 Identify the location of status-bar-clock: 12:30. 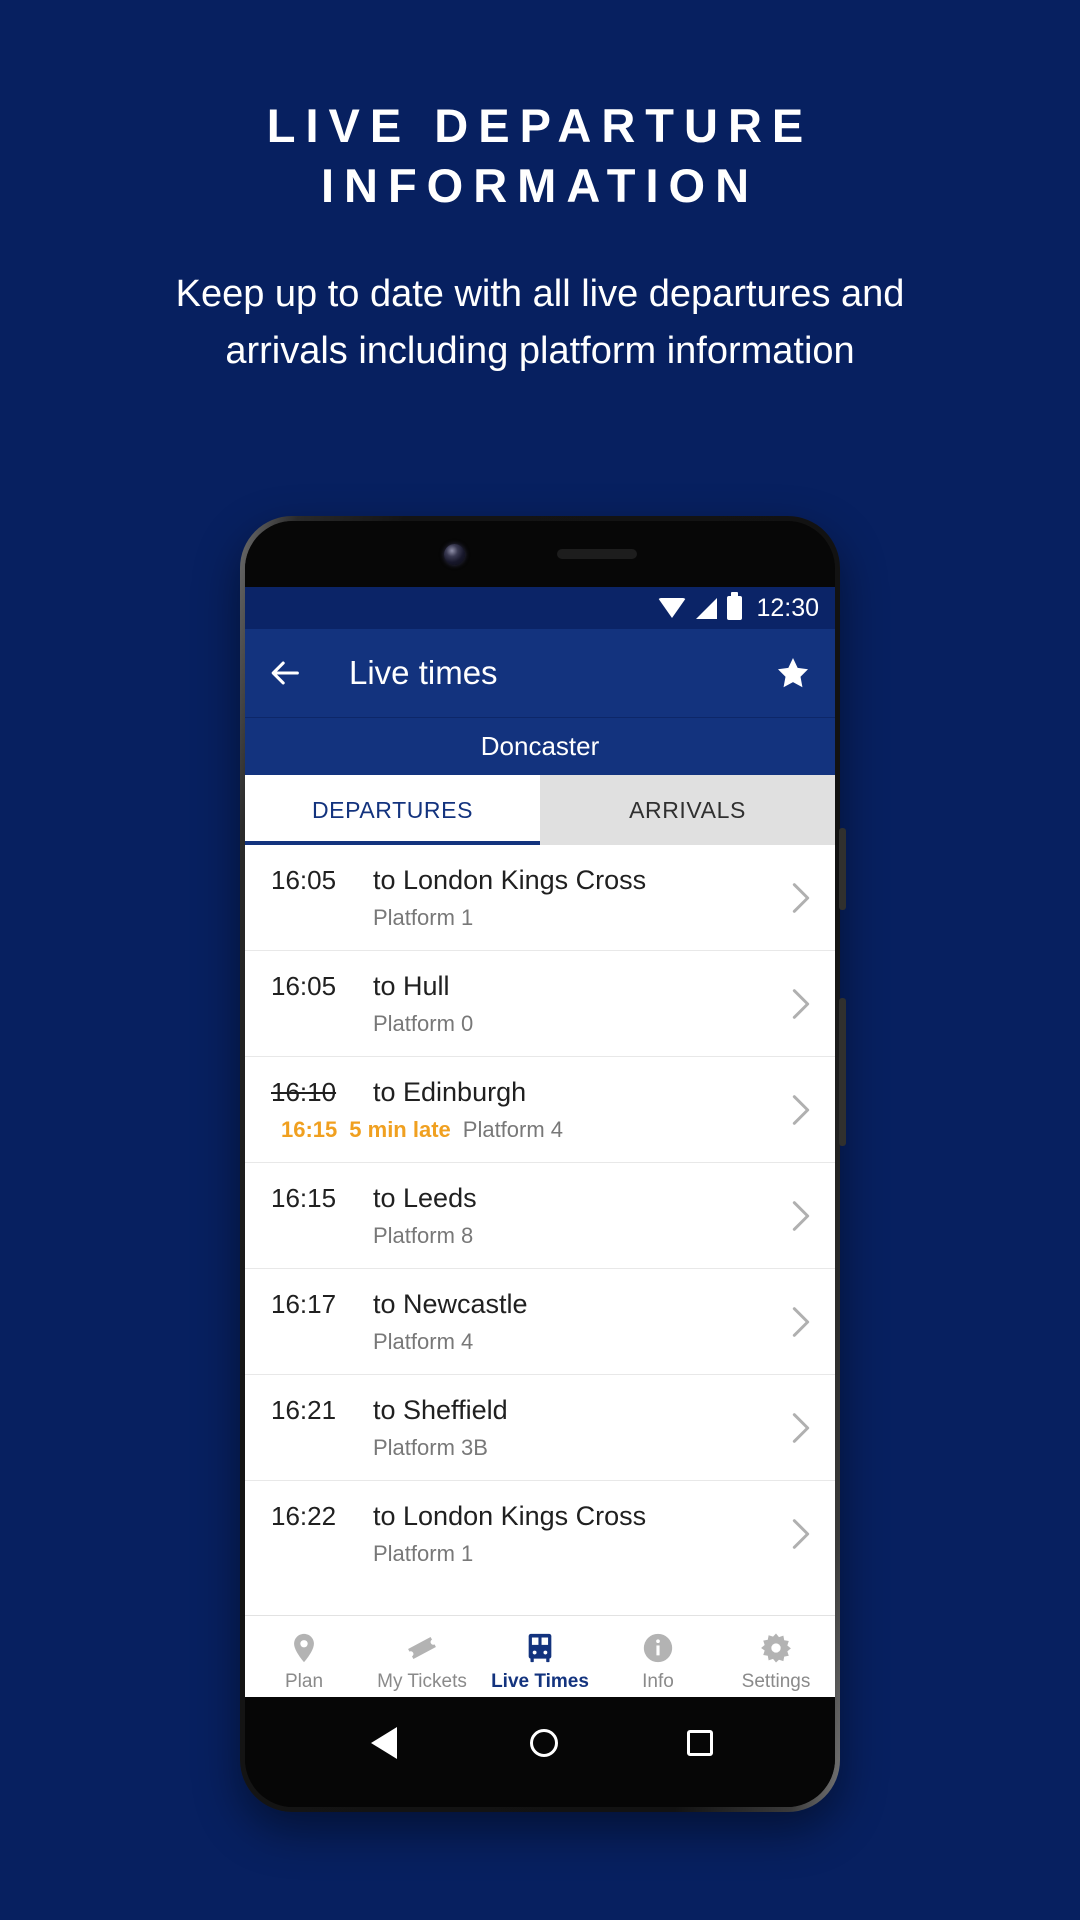
(787, 607).